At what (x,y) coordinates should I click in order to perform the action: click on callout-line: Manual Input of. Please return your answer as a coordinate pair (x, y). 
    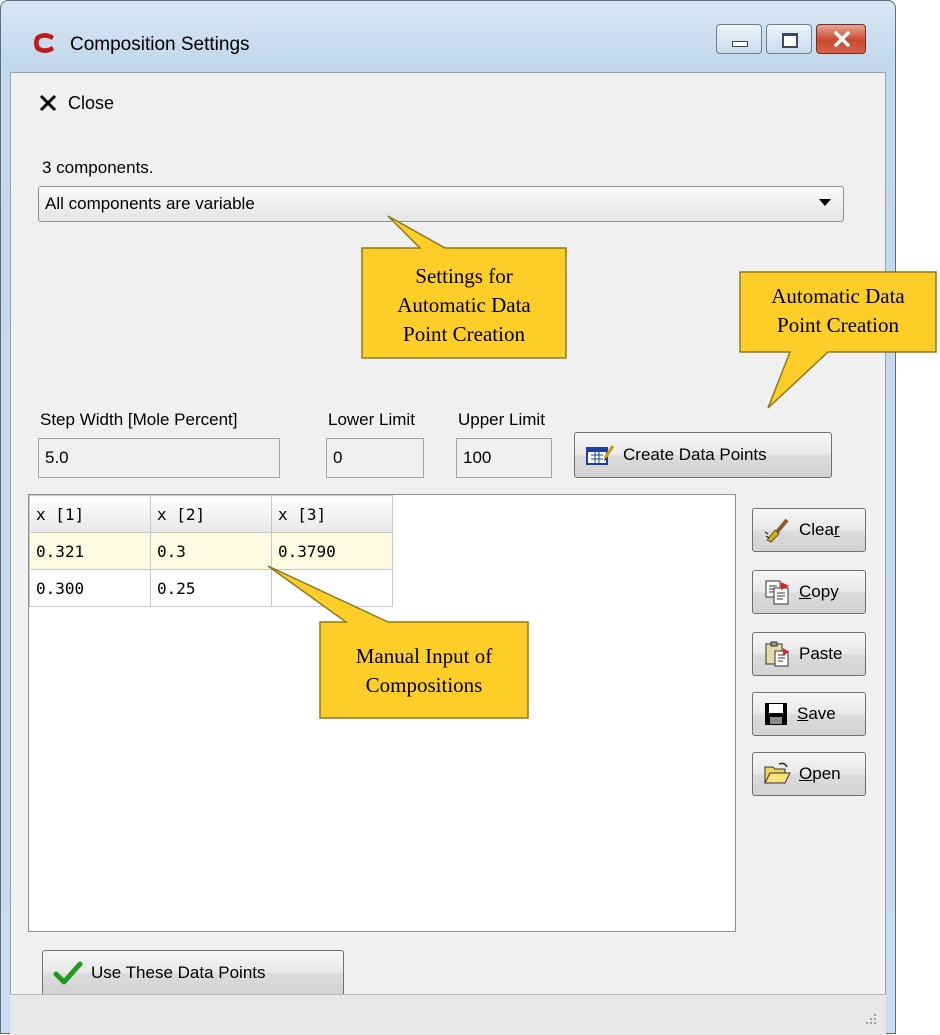
    Looking at the image, I should click on (424, 656).